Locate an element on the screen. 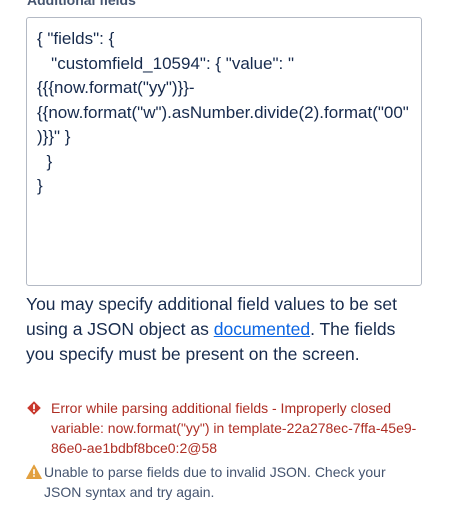 The width and height of the screenshot is (452, 519). additional-fields-label: Additional fields is located at coordinates (81, 4).